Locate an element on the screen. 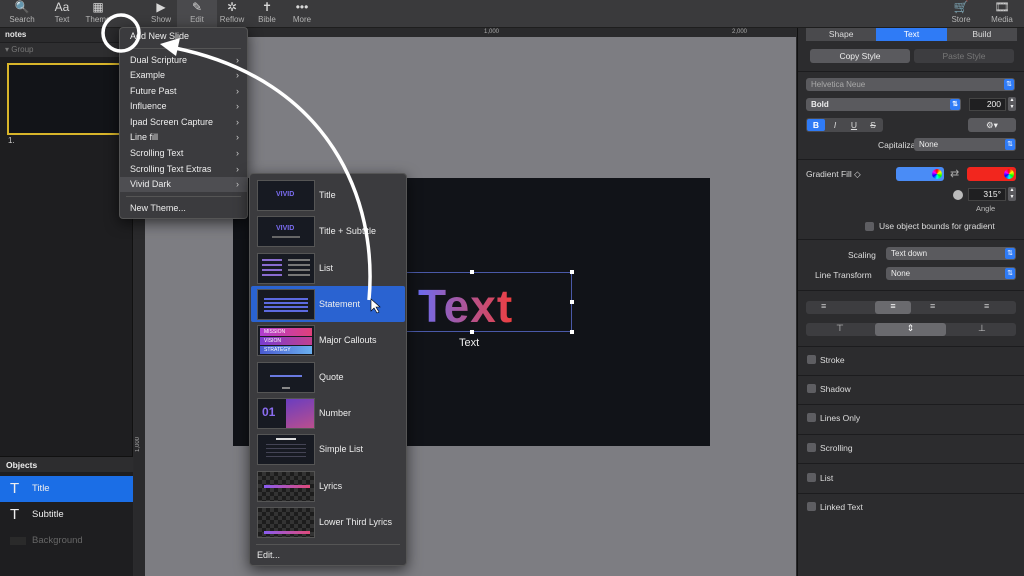 The image size is (1024, 576). submenu-item-lower-third-lyrics: Lower Third Lyrics is located at coordinates (328, 522).